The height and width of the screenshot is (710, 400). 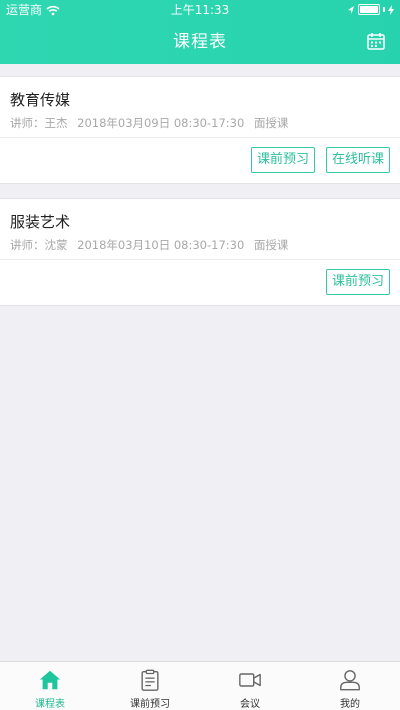 What do you see at coordinates (40, 222) in the screenshot?
I see `course-title: 服装艺术` at bounding box center [40, 222].